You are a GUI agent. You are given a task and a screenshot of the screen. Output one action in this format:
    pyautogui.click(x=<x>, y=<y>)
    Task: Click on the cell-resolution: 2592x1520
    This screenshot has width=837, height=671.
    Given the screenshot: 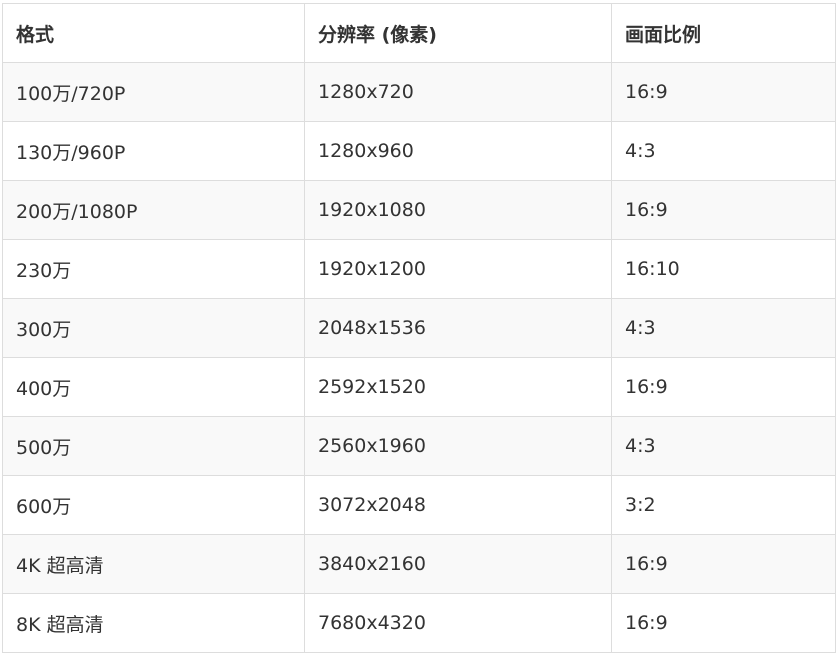 What is the action you would take?
    pyautogui.click(x=458, y=387)
    